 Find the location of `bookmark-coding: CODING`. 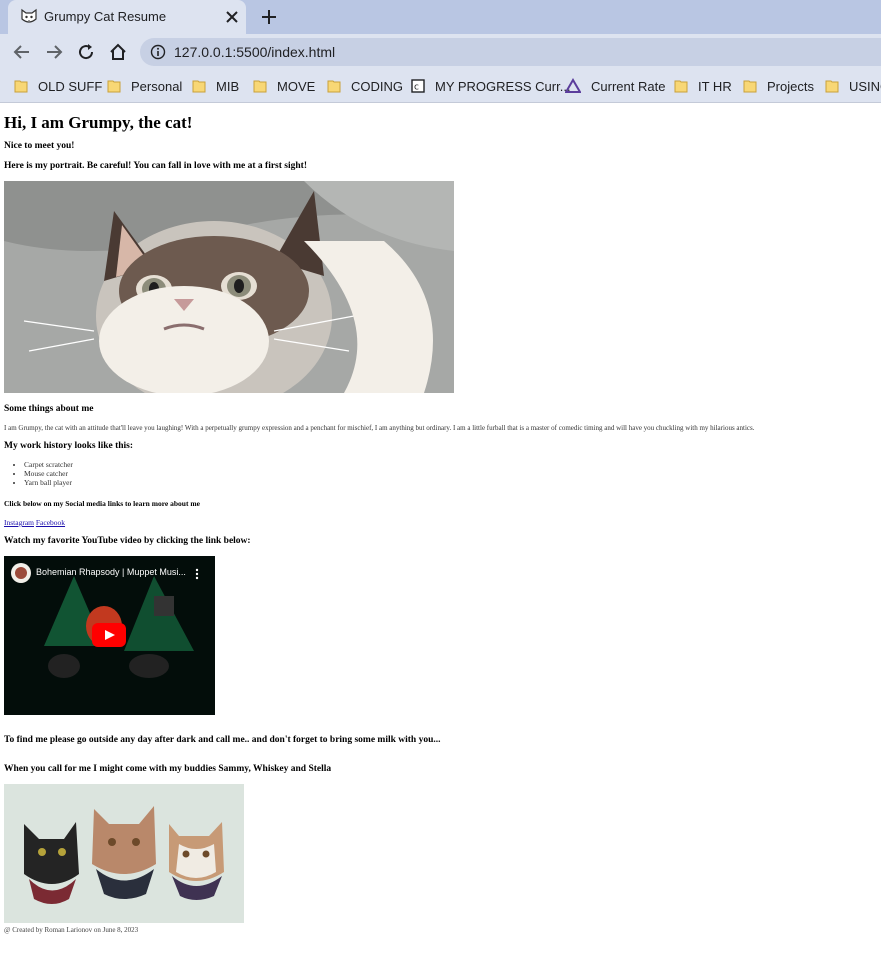

bookmark-coding: CODING is located at coordinates (365, 86).